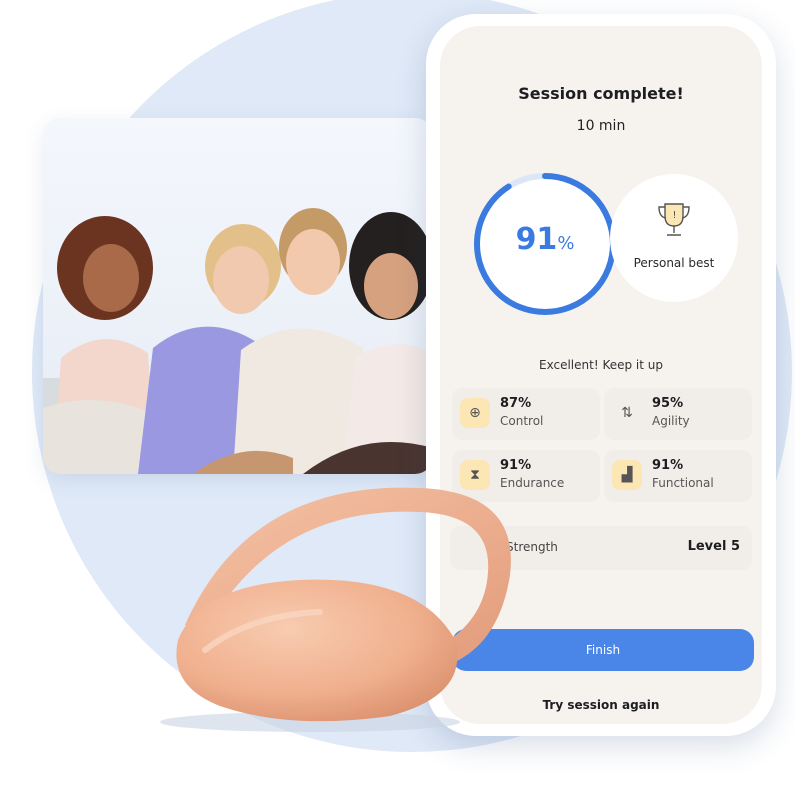 This screenshot has width=795, height=788. What do you see at coordinates (532, 547) in the screenshot?
I see `strength-label: Strength` at bounding box center [532, 547].